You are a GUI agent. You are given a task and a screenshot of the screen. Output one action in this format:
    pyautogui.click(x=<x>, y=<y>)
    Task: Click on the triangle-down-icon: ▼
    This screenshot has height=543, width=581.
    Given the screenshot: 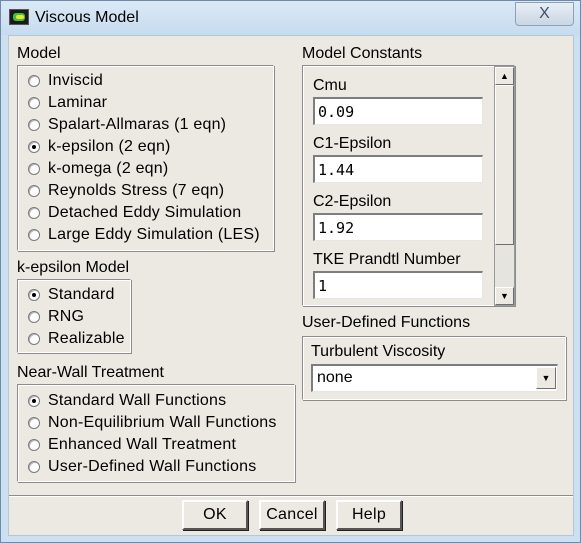 What is the action you would take?
    pyautogui.click(x=504, y=296)
    